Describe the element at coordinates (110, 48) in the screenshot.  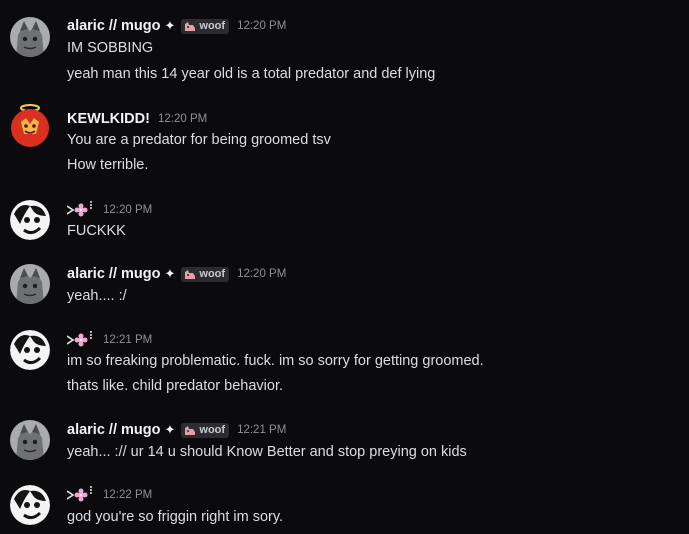
I see `message-text: IM SOBBING` at that location.